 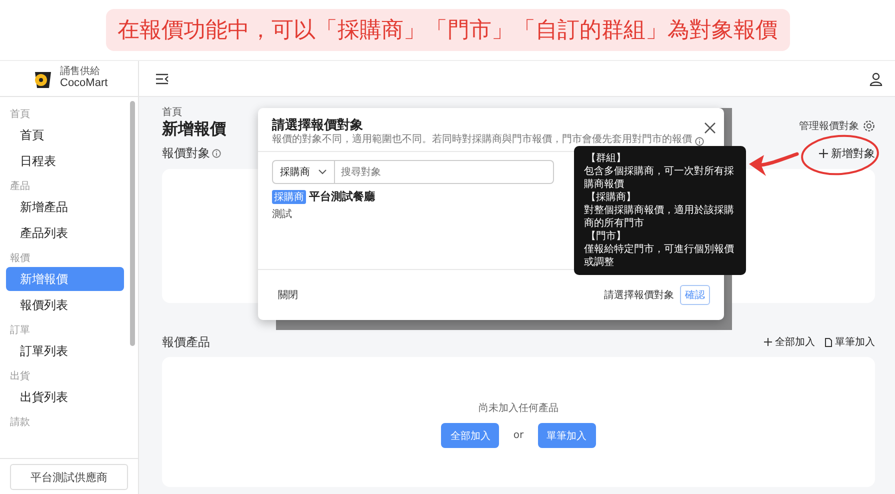 I want to click on add-target-button: 新增對象, so click(x=847, y=153).